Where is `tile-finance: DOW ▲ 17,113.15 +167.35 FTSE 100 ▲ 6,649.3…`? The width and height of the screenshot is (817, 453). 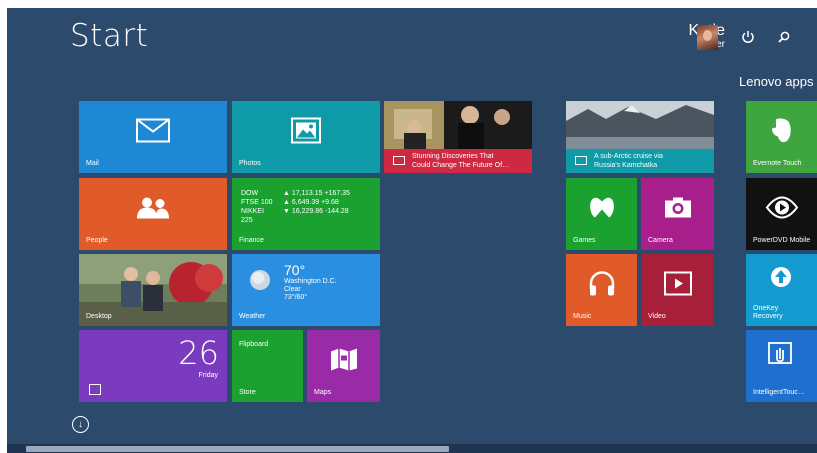 tile-finance: DOW ▲ 17,113.15 +167.35 FTSE 100 ▲ 6,649.3… is located at coordinates (306, 214).